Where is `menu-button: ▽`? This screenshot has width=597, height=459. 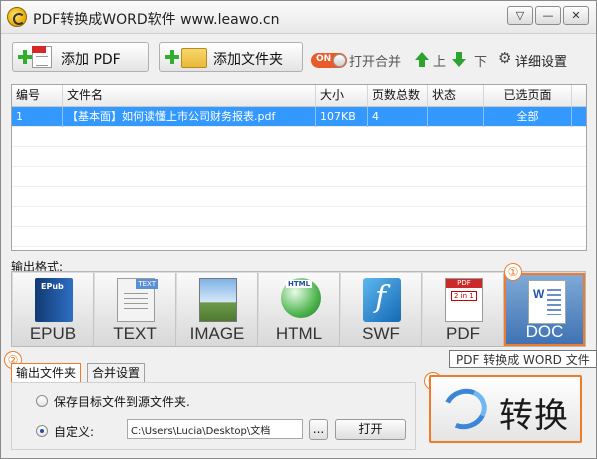
menu-button: ▽ is located at coordinates (520, 15).